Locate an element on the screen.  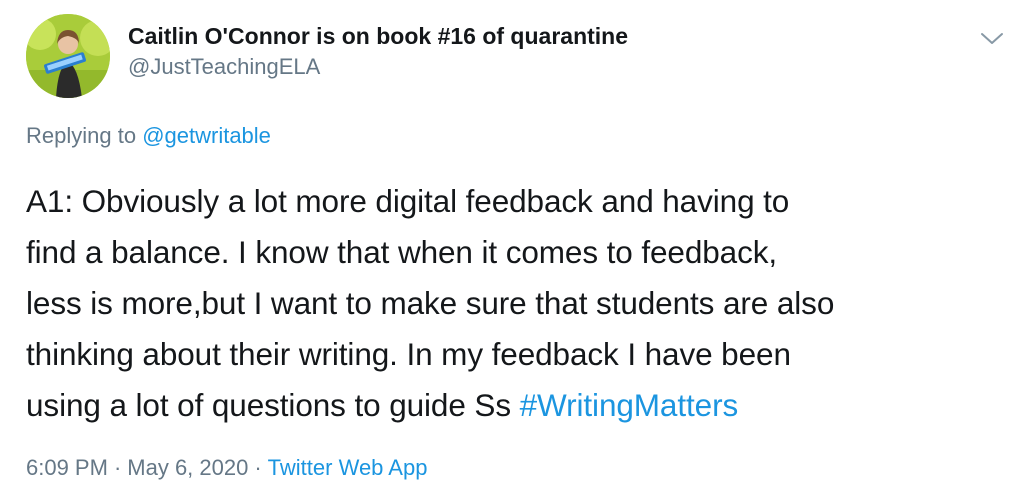
chevron-down-icon is located at coordinates (992, 38).